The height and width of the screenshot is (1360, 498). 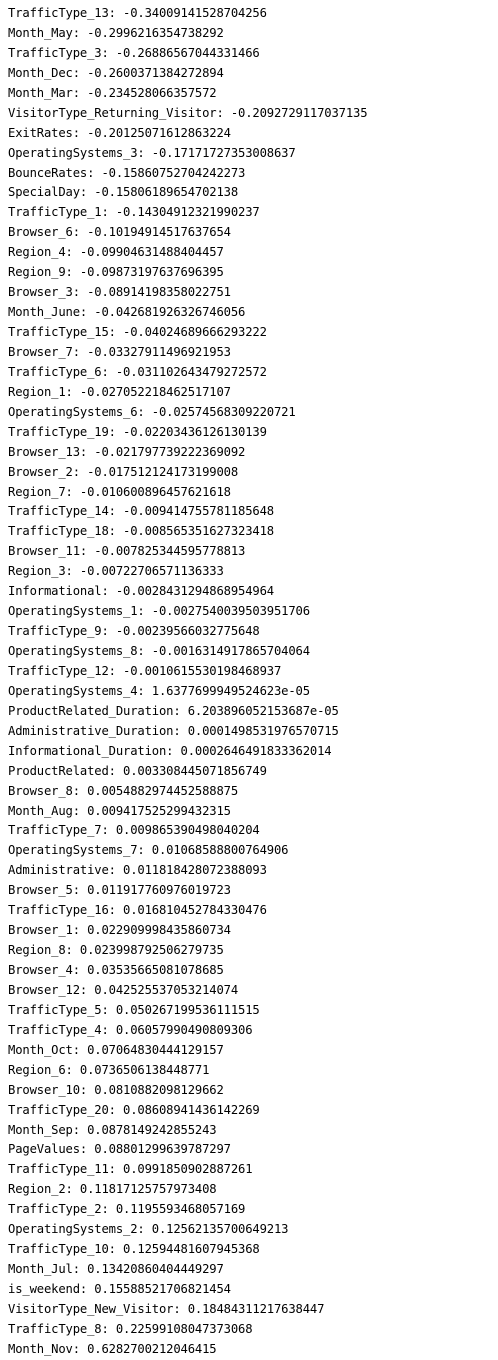 What do you see at coordinates (148, 850) in the screenshot?
I see `output-line: OperatingSystems_7: 0.01068588800764906` at bounding box center [148, 850].